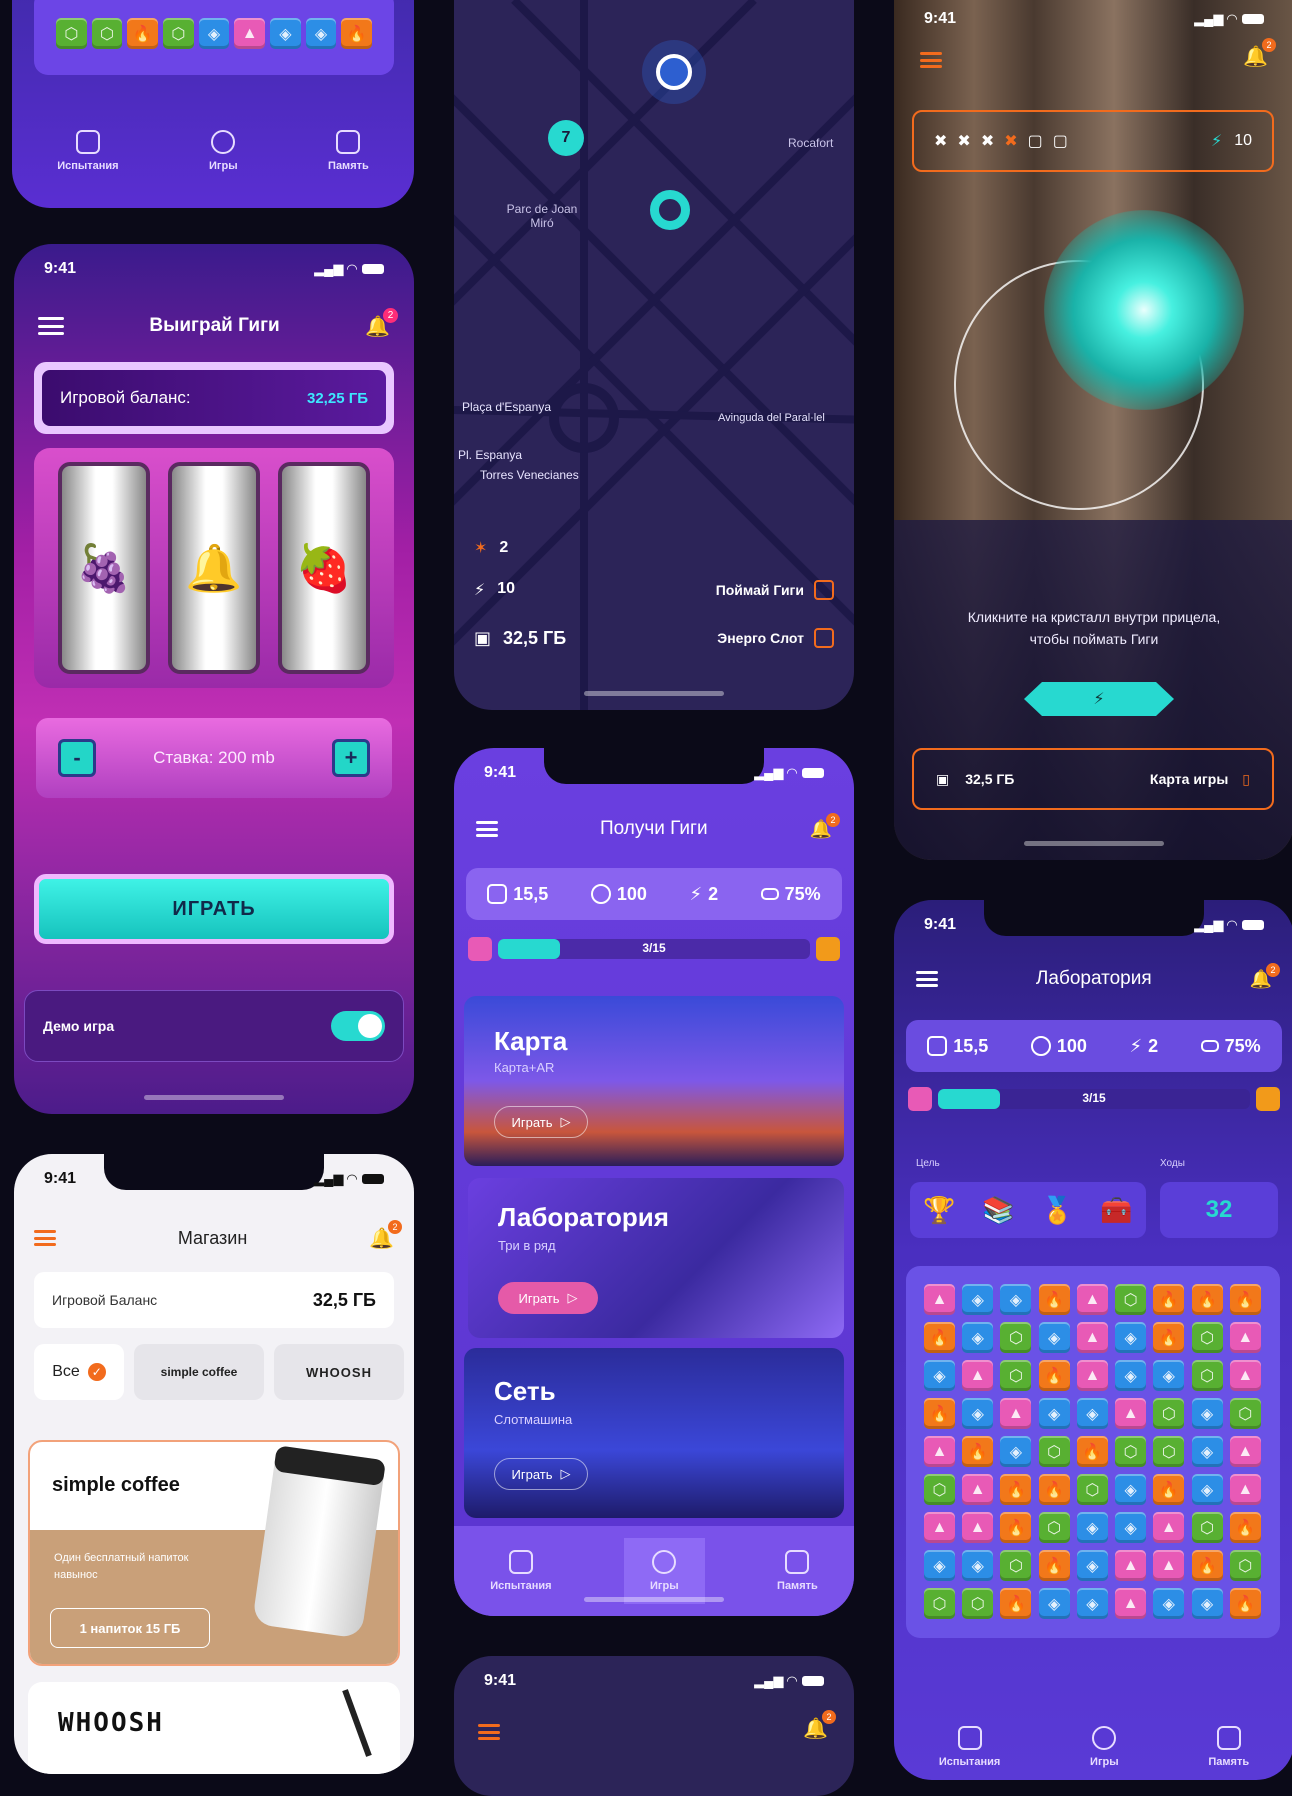 The image size is (1292, 1796). I want to click on game-card-map: Карта Карта+AR Играть ▷, so click(654, 1081).